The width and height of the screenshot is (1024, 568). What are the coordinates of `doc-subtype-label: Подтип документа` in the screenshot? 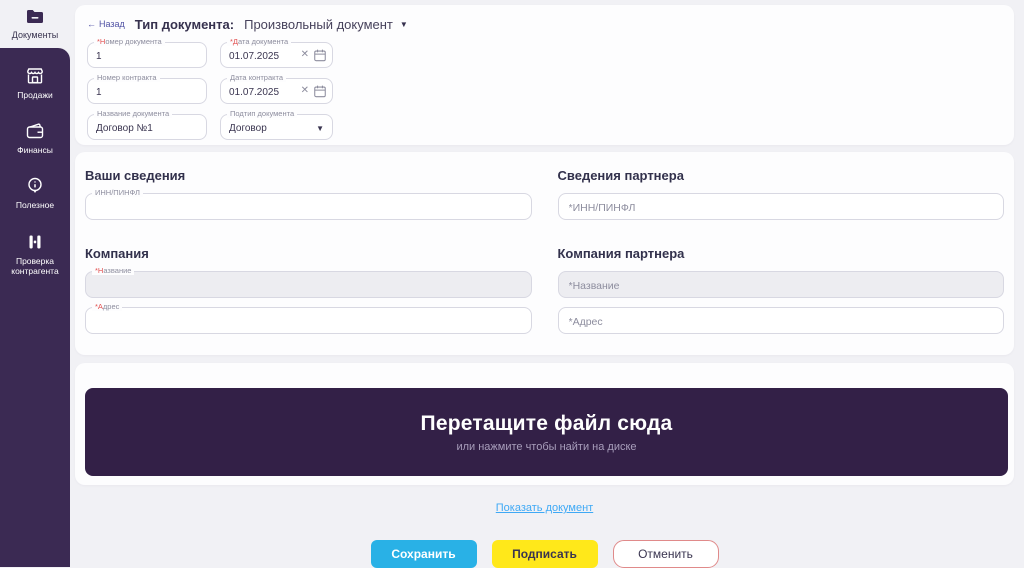 It's located at (262, 114).